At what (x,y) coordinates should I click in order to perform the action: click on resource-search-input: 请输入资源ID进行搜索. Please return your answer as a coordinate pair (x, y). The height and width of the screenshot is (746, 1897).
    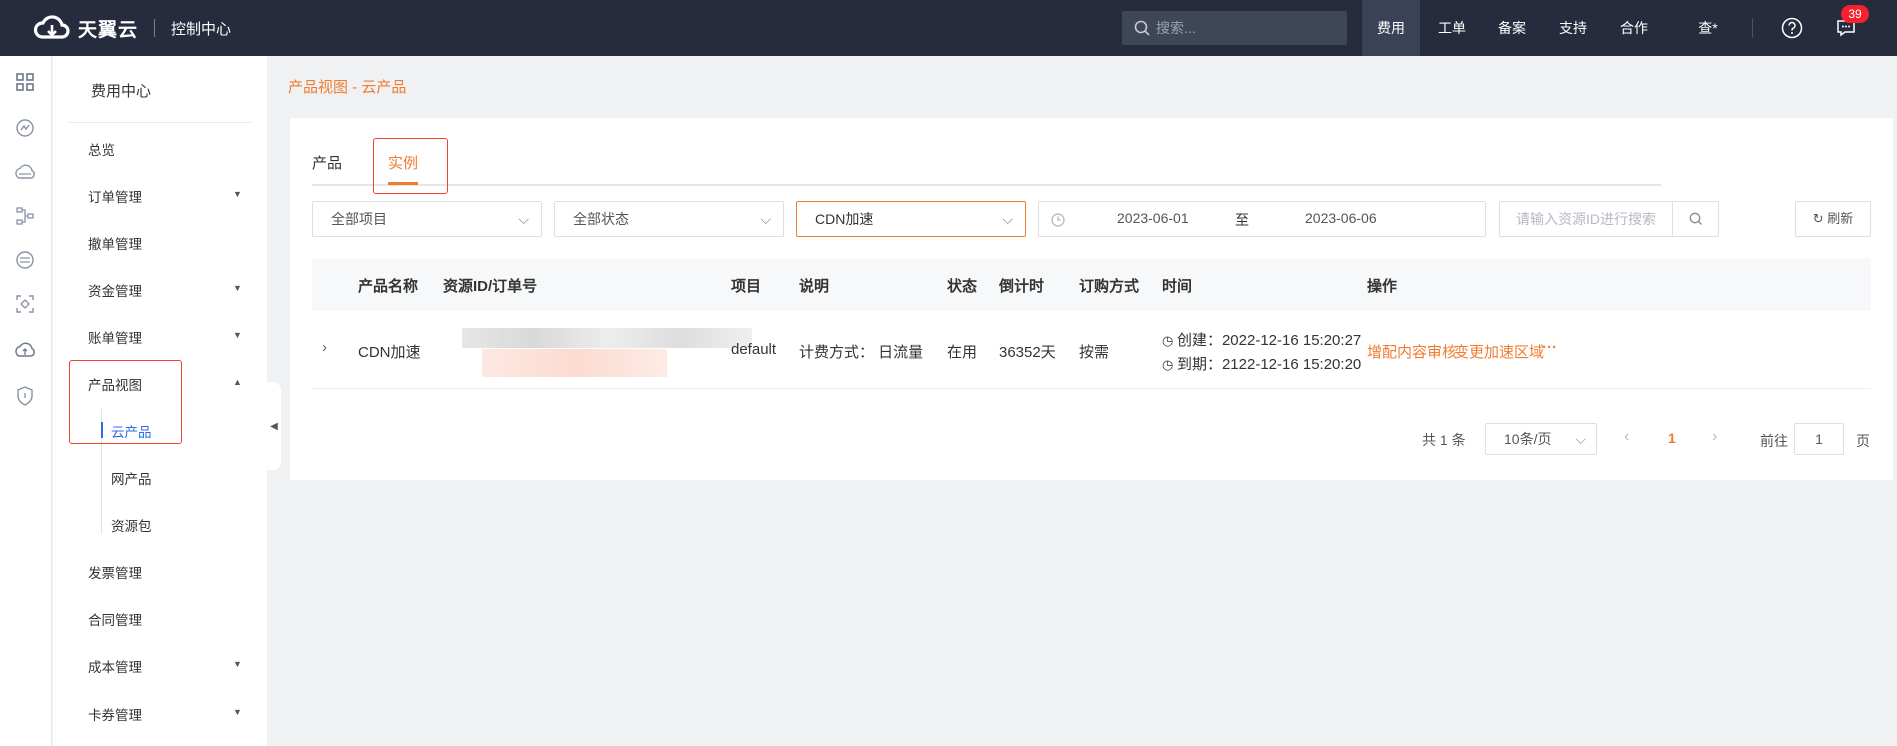
    Looking at the image, I should click on (1609, 219).